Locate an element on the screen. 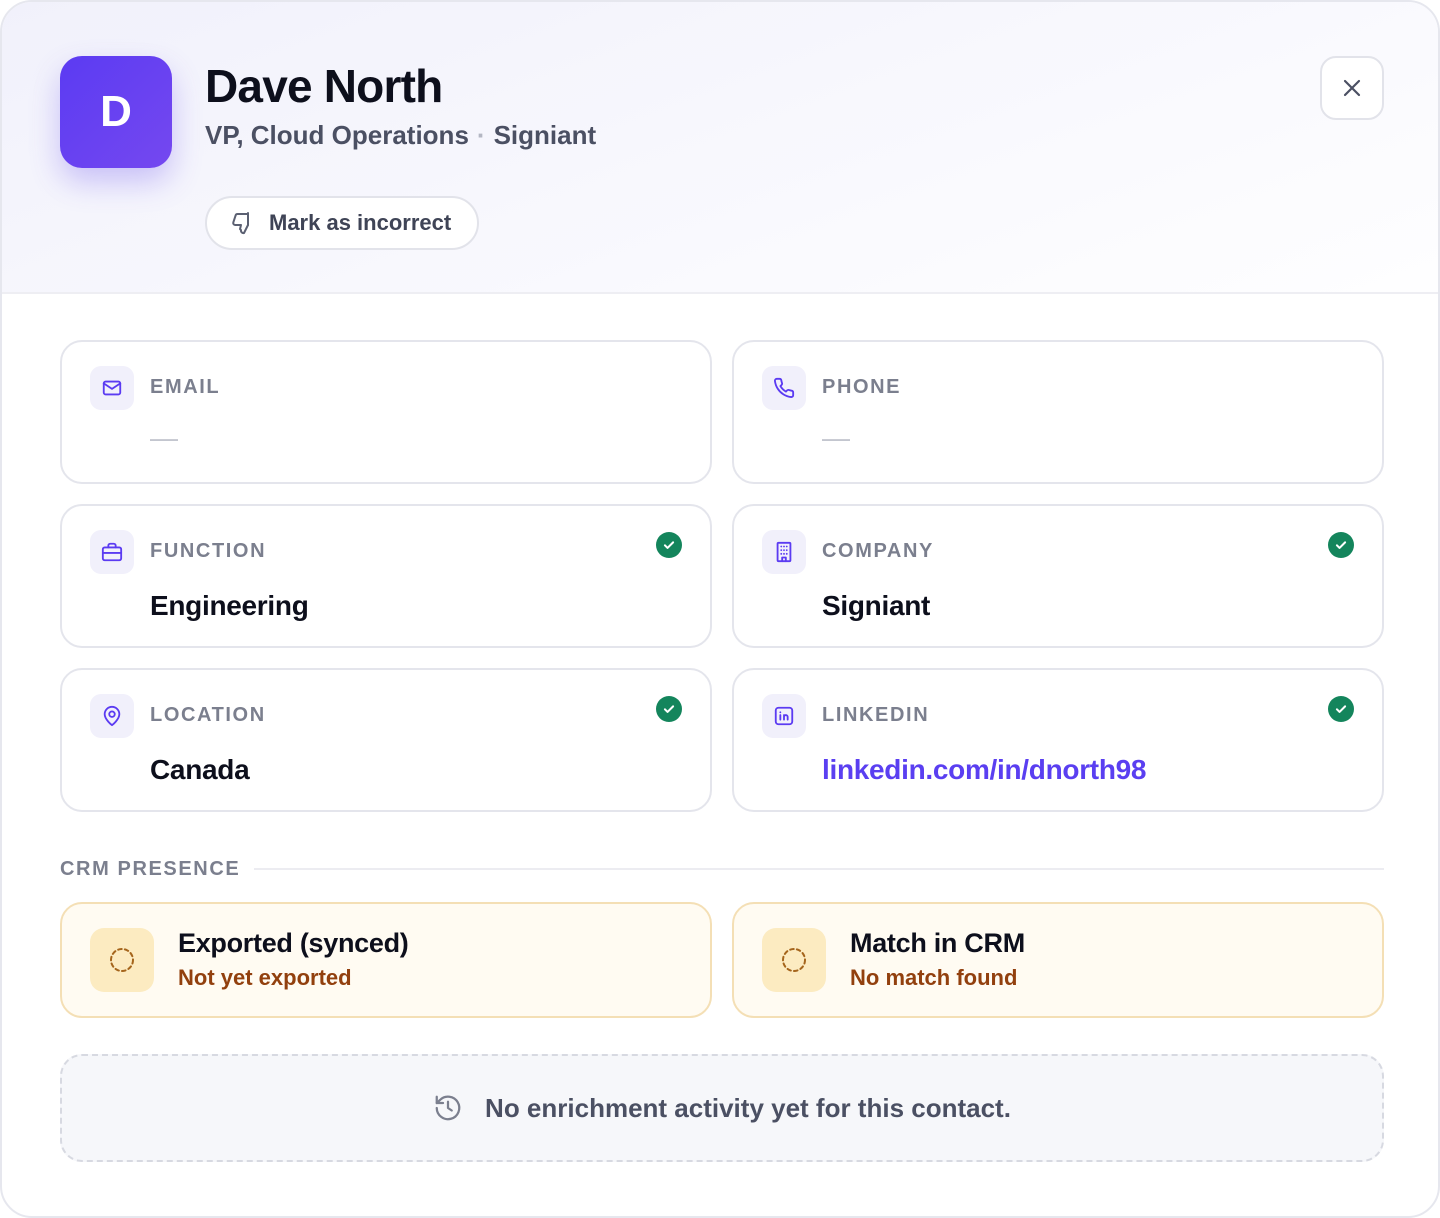 The height and width of the screenshot is (1218, 1440). building-icon is located at coordinates (784, 552).